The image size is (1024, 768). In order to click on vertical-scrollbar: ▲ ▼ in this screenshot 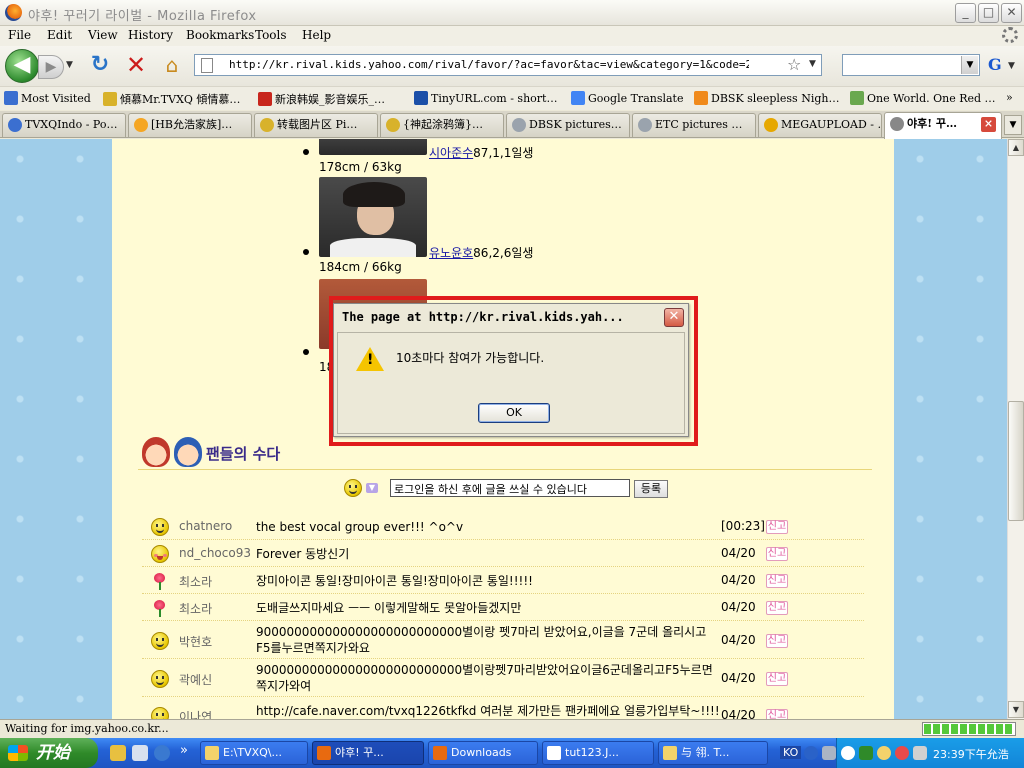, I will do `click(1015, 429)`.